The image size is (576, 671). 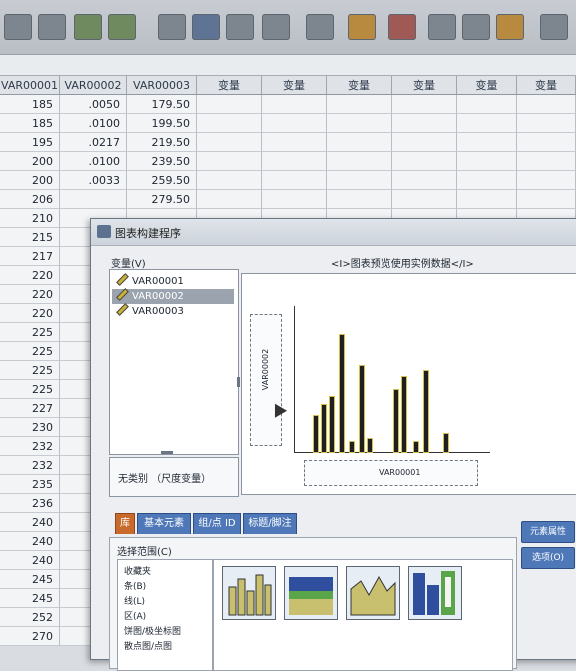 I want to click on table-cell: 252, so click(x=30, y=617).